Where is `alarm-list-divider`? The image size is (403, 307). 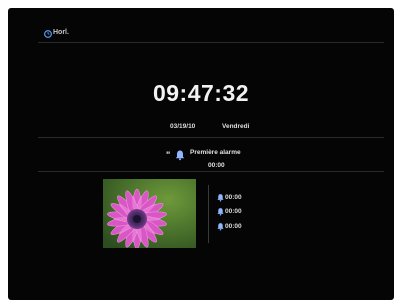 alarm-list-divider is located at coordinates (208, 214).